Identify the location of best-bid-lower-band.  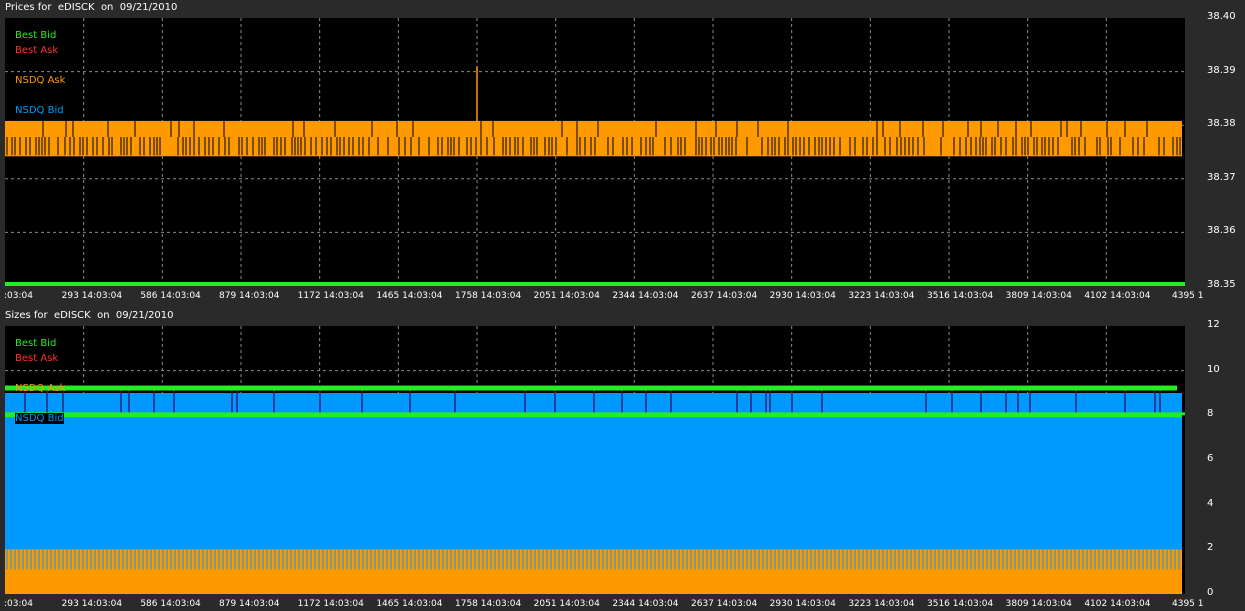
(595, 415).